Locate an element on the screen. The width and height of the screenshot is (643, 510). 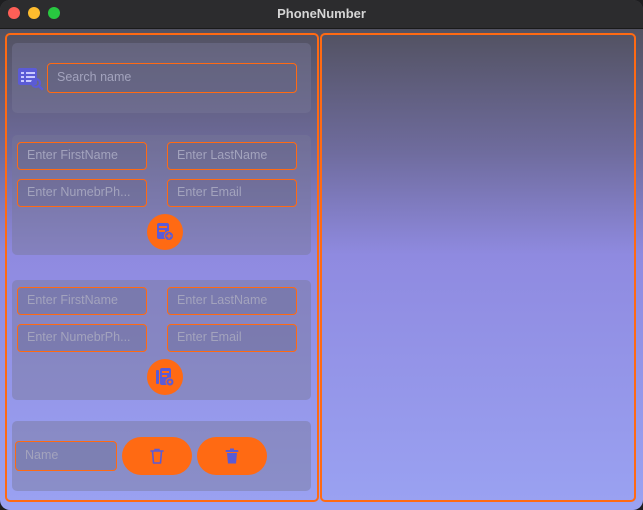
delete-button-filled is located at coordinates (232, 456).